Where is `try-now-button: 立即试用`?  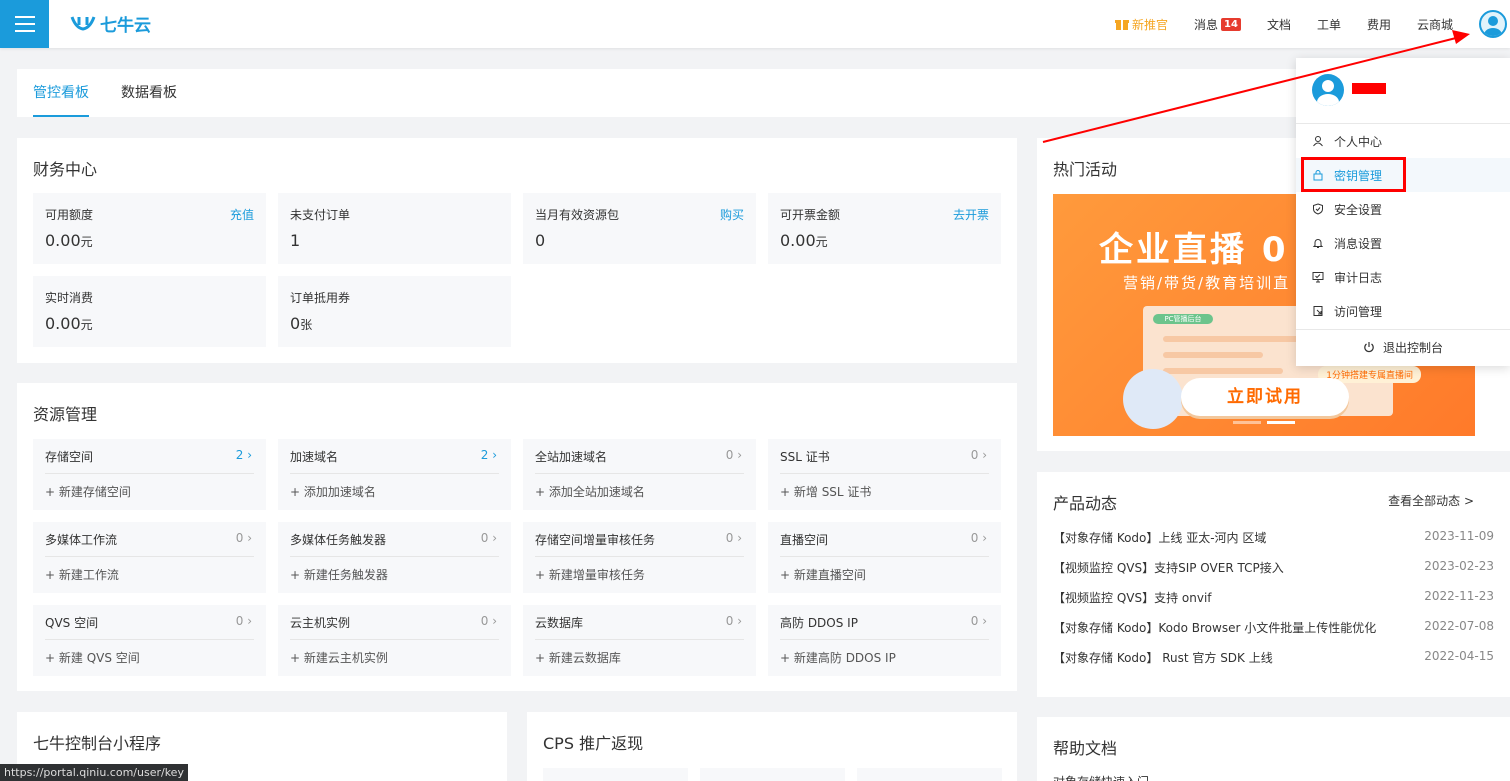 try-now-button: 立即试用 is located at coordinates (1265, 397).